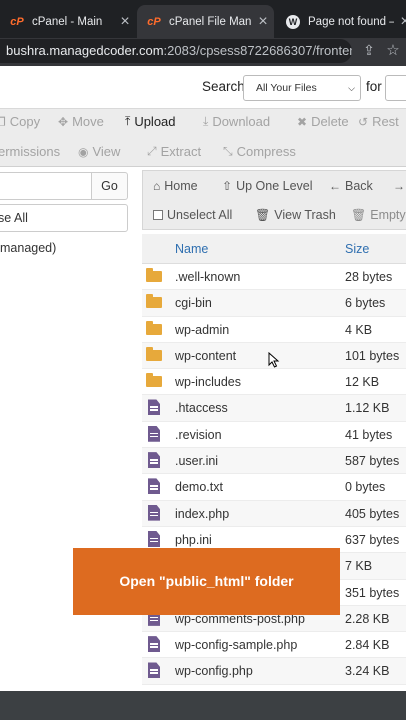 Image resolution: width=406 pixels, height=720 pixels. What do you see at coordinates (30, 151) in the screenshot?
I see `permissions-button: ermissions` at bounding box center [30, 151].